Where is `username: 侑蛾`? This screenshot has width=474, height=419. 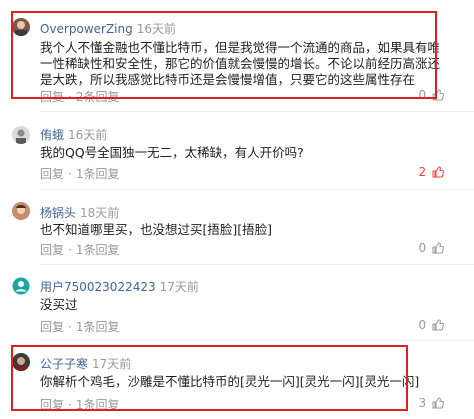
username: 侑蛾 is located at coordinates (52, 135).